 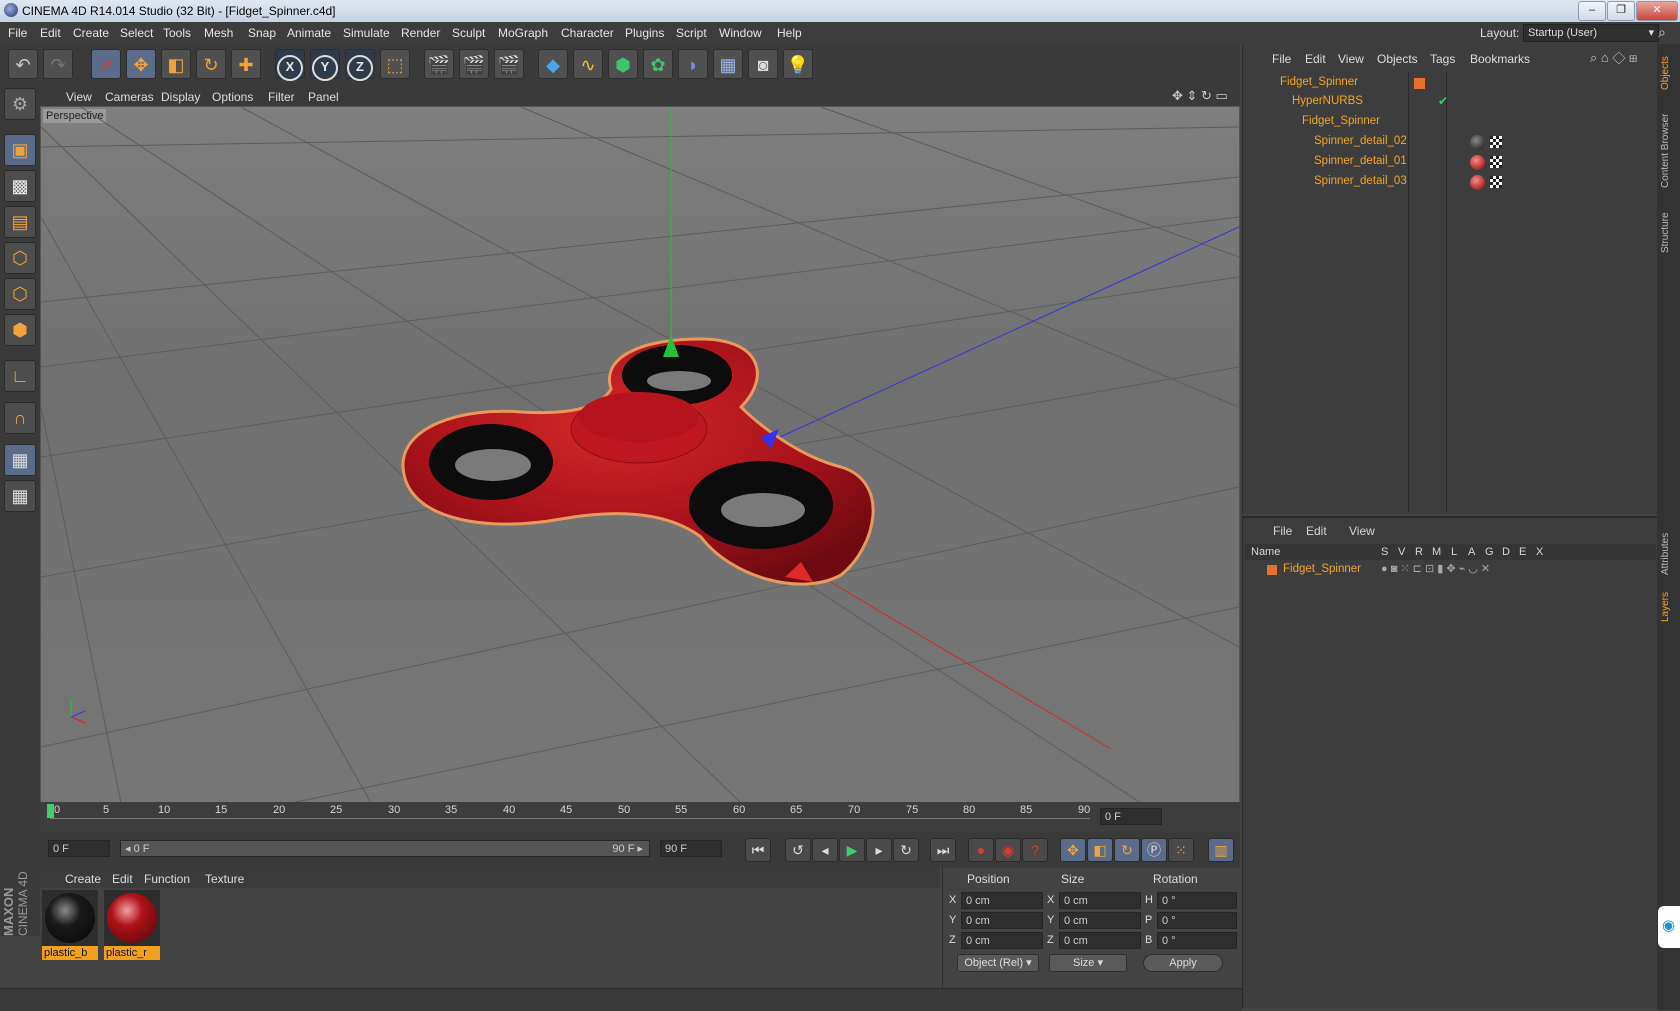 What do you see at coordinates (1008, 850) in the screenshot?
I see `autokey-button: ◉` at bounding box center [1008, 850].